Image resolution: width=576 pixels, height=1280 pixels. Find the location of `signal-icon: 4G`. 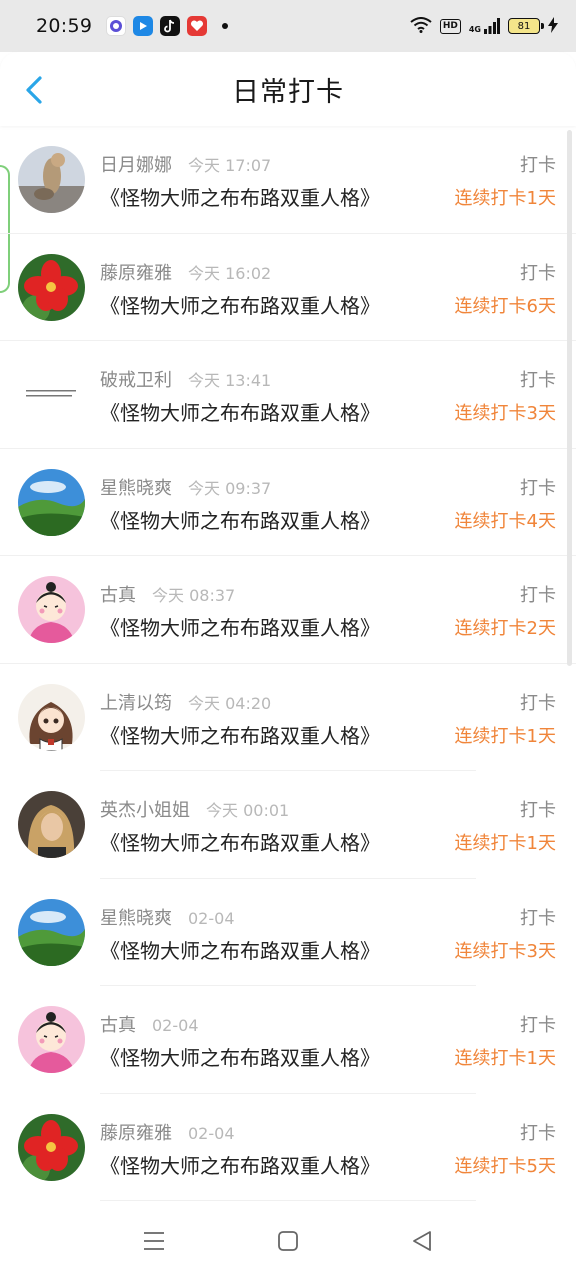

signal-icon: 4G is located at coordinates (484, 26).